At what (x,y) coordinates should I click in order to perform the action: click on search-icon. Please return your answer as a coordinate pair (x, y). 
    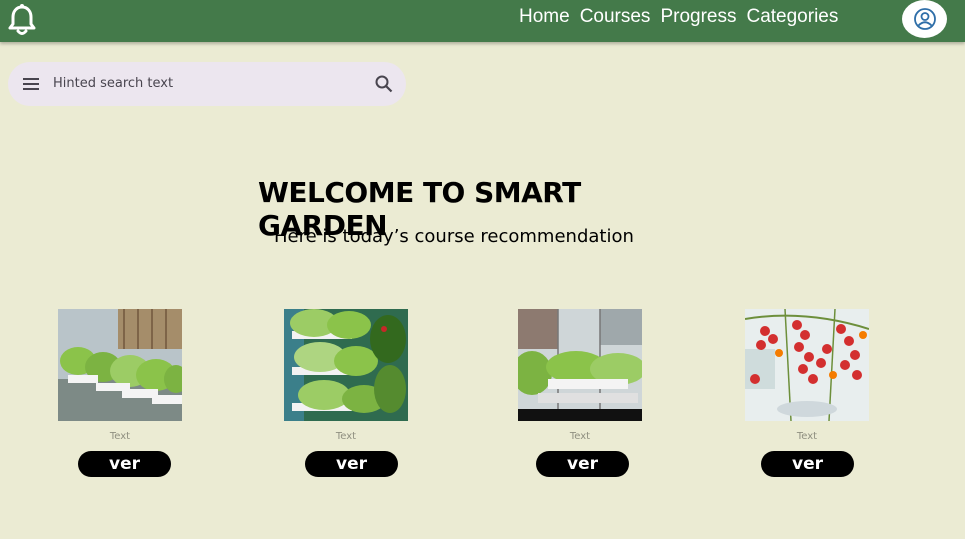
    Looking at the image, I should click on (384, 84).